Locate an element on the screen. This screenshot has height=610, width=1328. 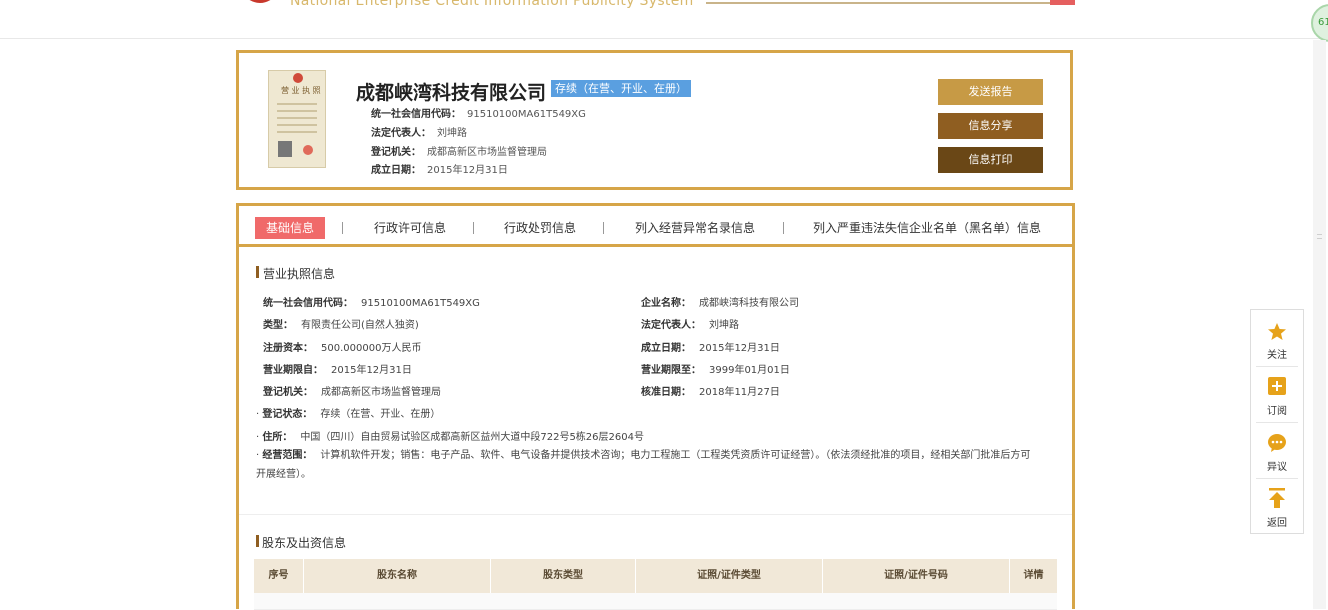
tab-admin-penalty: 行政处罚信息 is located at coordinates (540, 228).